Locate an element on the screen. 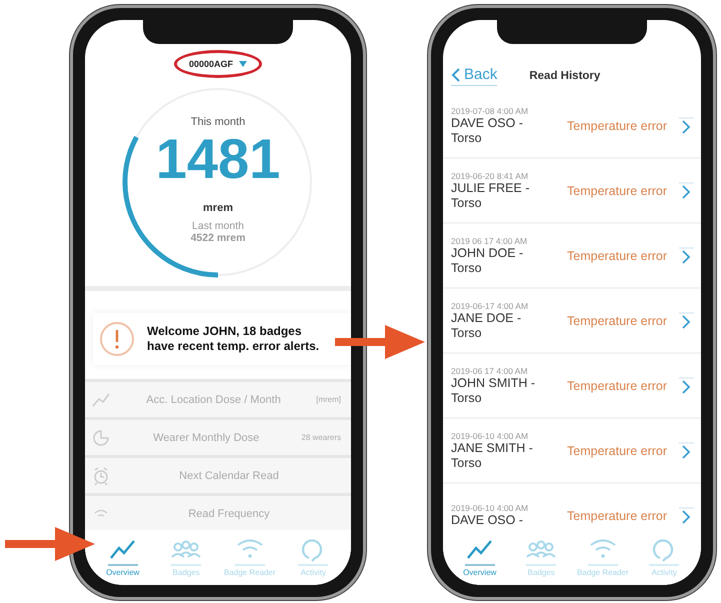  wearer-name: JANE SMITH - is located at coordinates (492, 448).